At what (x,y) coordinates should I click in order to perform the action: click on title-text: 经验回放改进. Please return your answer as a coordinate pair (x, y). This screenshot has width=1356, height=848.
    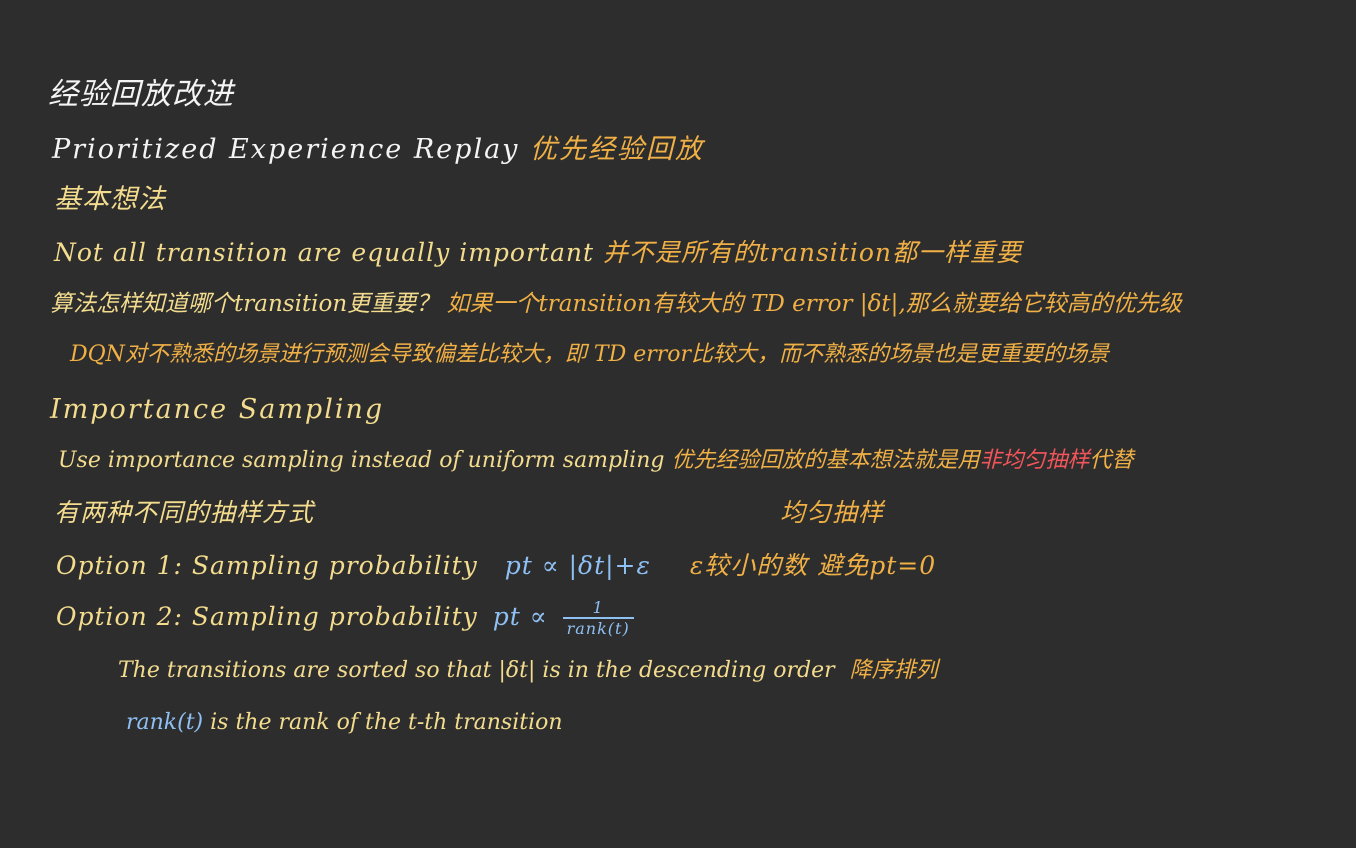
    Looking at the image, I should click on (141, 94).